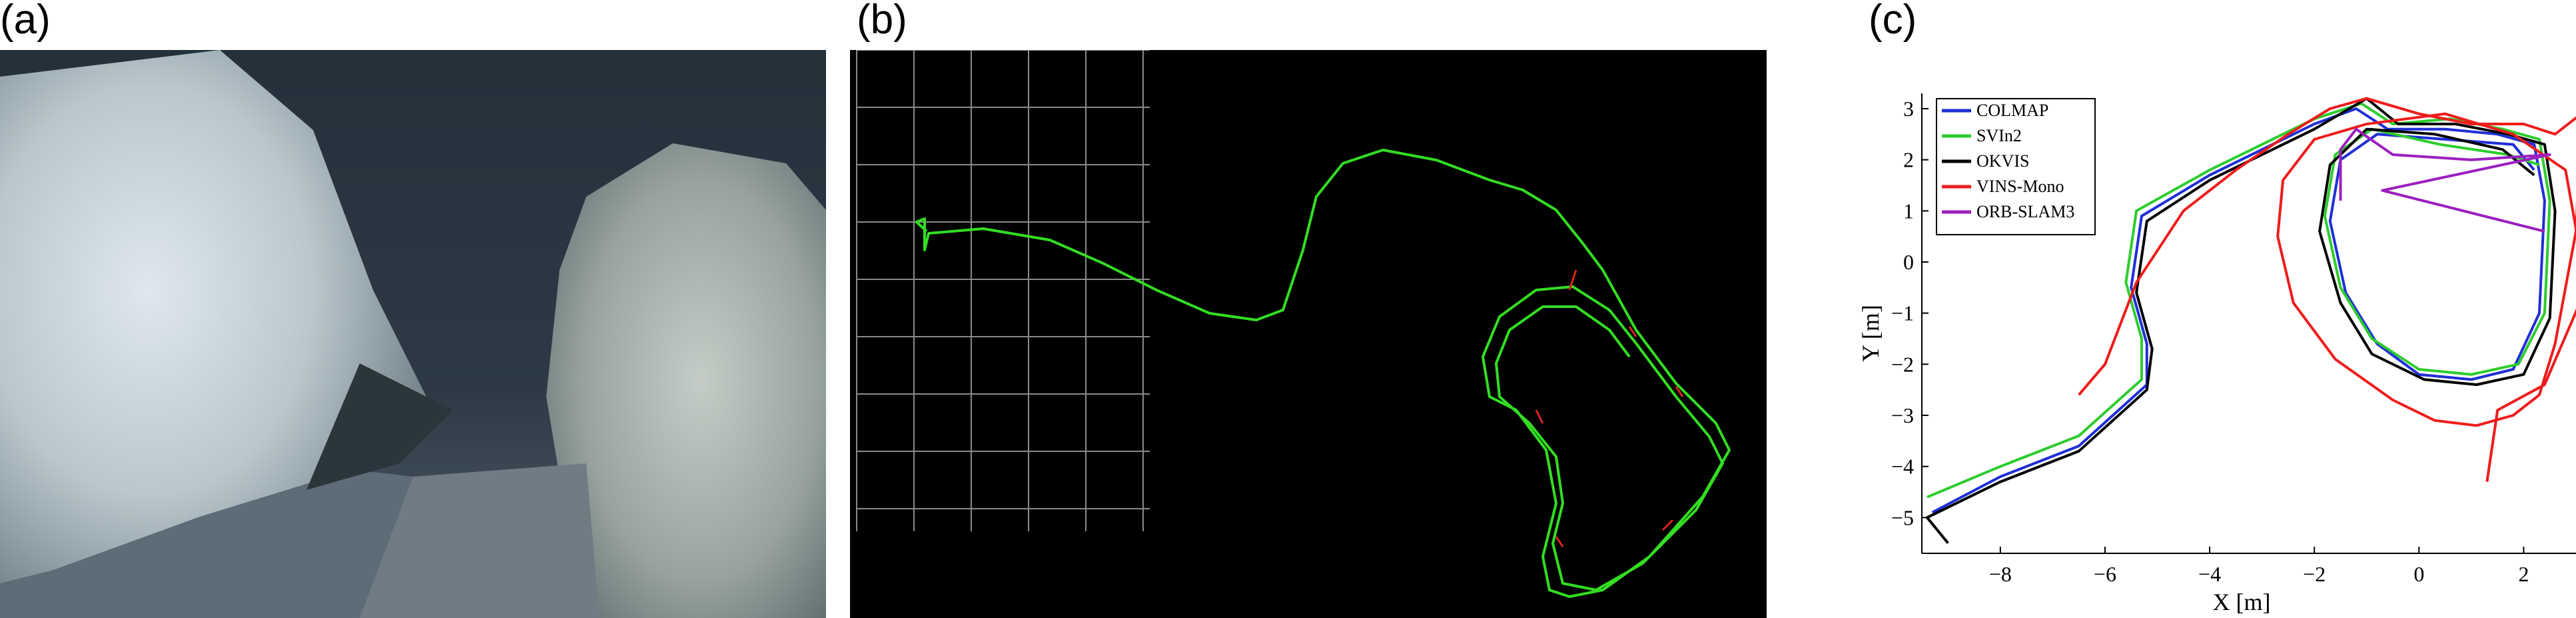 The width and height of the screenshot is (2576, 618). Describe the element at coordinates (1871, 333) in the screenshot. I see `y-axis-label: Y [m]` at that location.